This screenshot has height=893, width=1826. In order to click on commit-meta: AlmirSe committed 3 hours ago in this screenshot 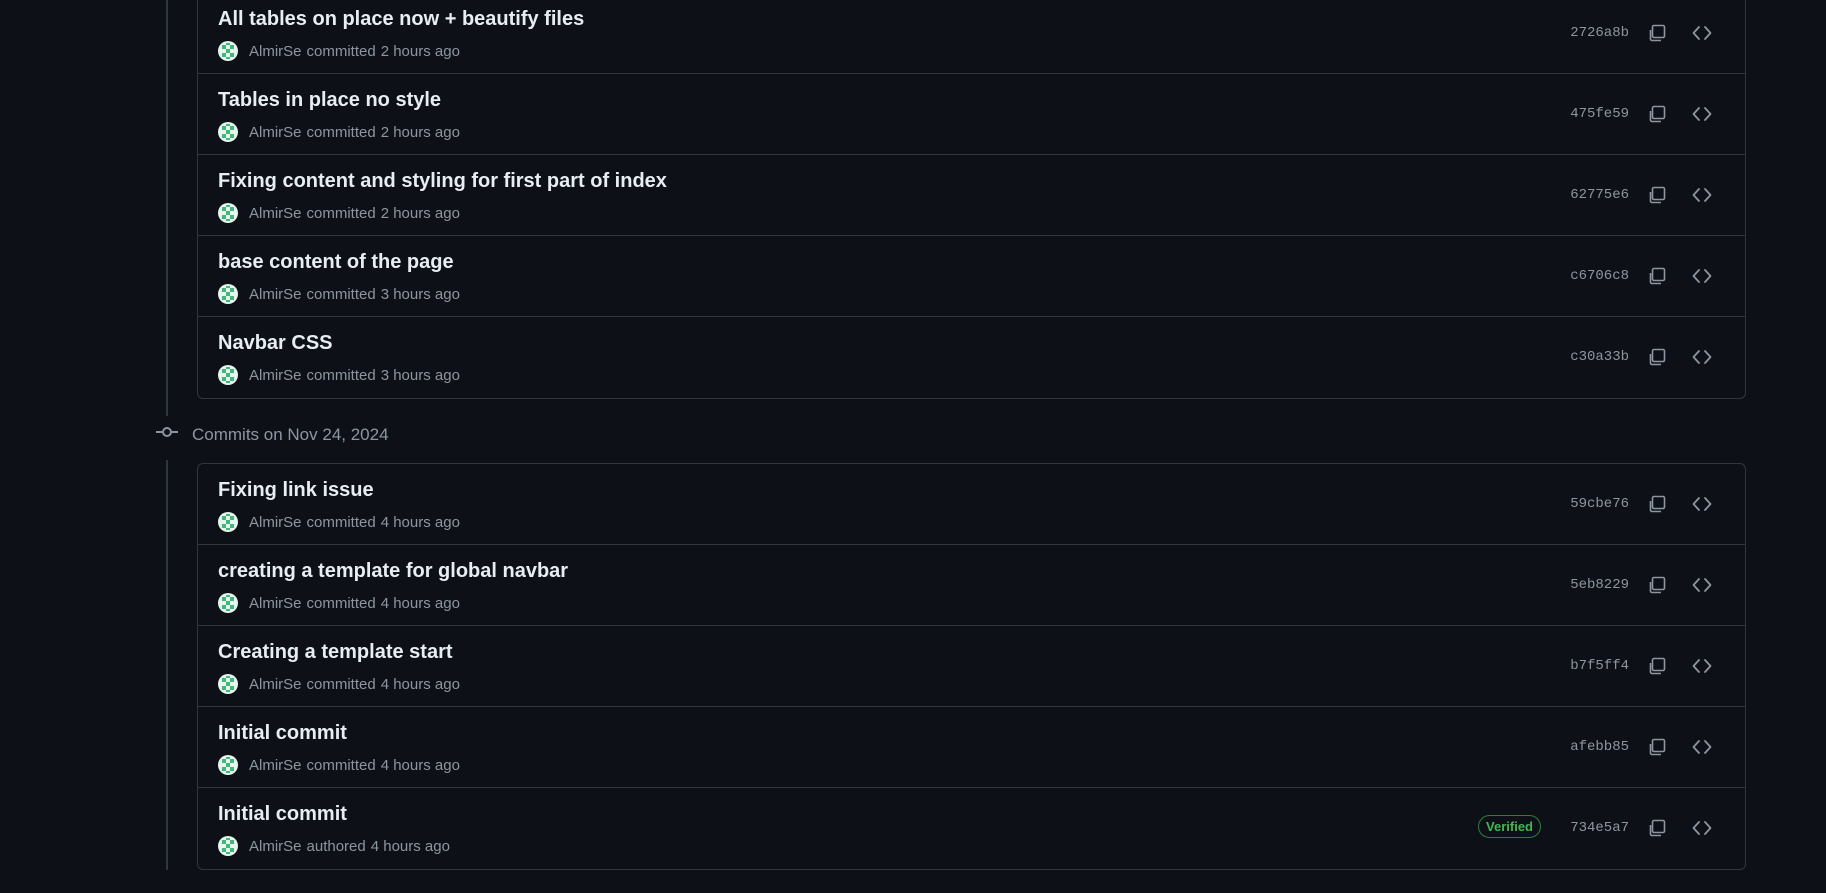, I will do `click(339, 375)`.